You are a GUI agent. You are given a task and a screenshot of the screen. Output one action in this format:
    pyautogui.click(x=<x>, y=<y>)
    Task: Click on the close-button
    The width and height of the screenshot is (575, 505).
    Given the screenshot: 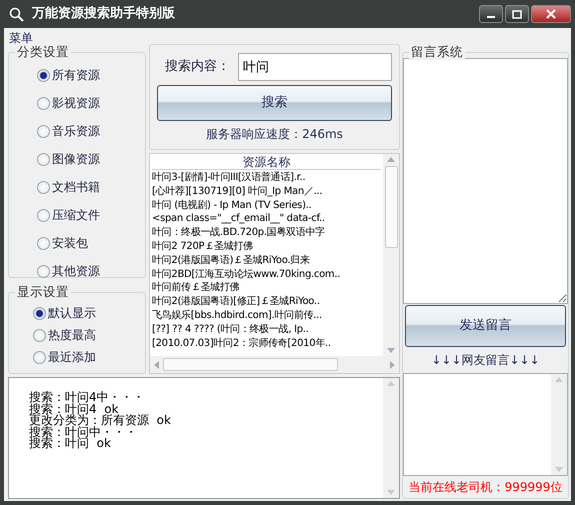 What is the action you would take?
    pyautogui.click(x=551, y=14)
    